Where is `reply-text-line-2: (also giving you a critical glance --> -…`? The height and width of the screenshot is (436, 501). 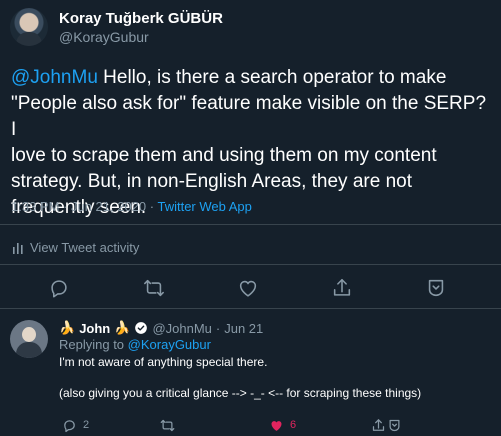 reply-text-line-2: (also giving you a critical glance --> -… is located at coordinates (240, 393).